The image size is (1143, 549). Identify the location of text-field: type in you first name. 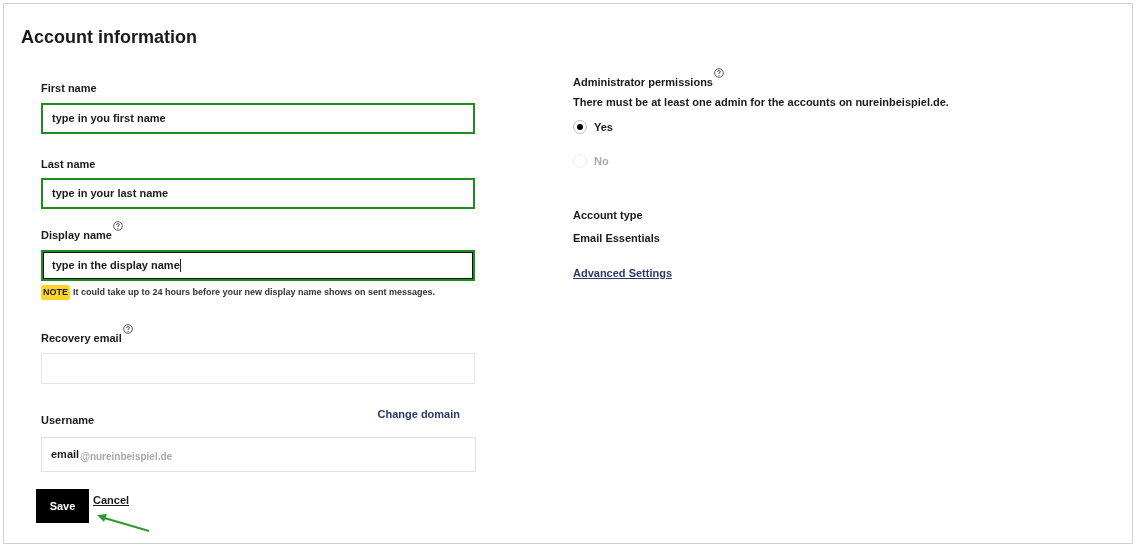
(258, 118).